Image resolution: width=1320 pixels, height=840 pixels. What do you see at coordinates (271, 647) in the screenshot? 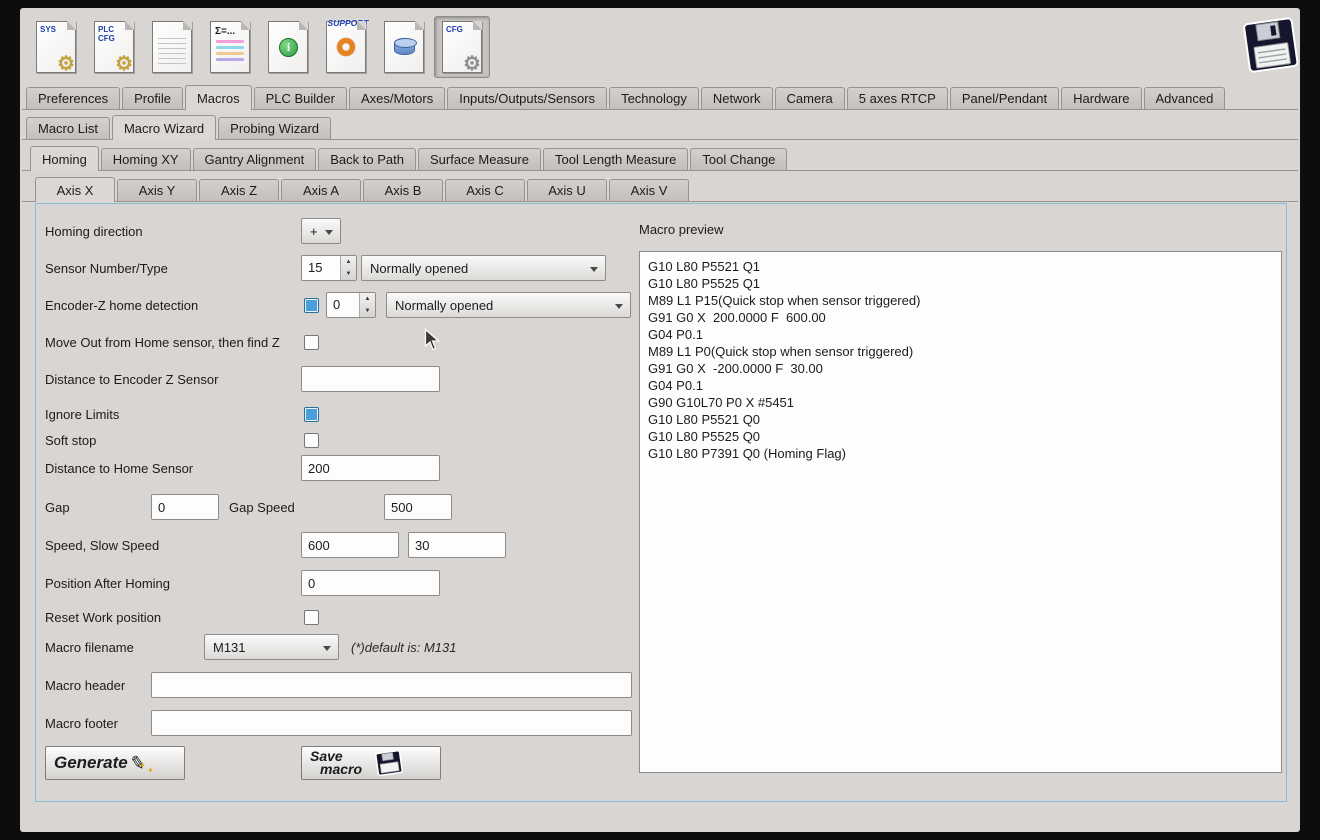
I see `macro-filename-combobox: M131` at bounding box center [271, 647].